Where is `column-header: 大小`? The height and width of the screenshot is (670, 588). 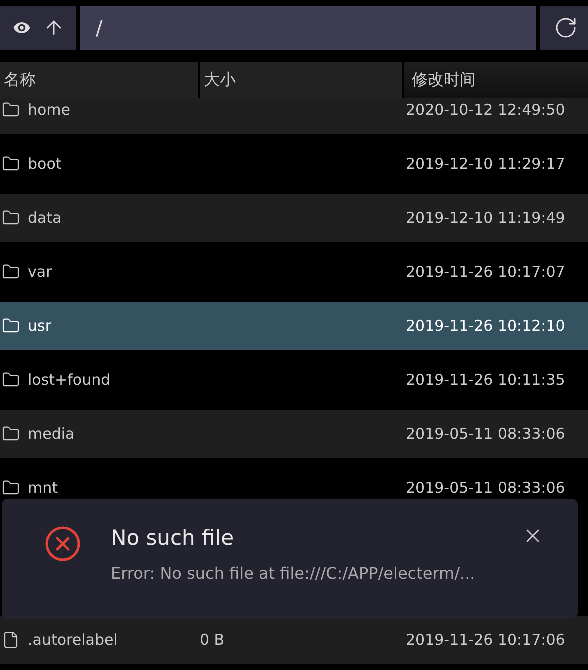 column-header: 大小 is located at coordinates (301, 80).